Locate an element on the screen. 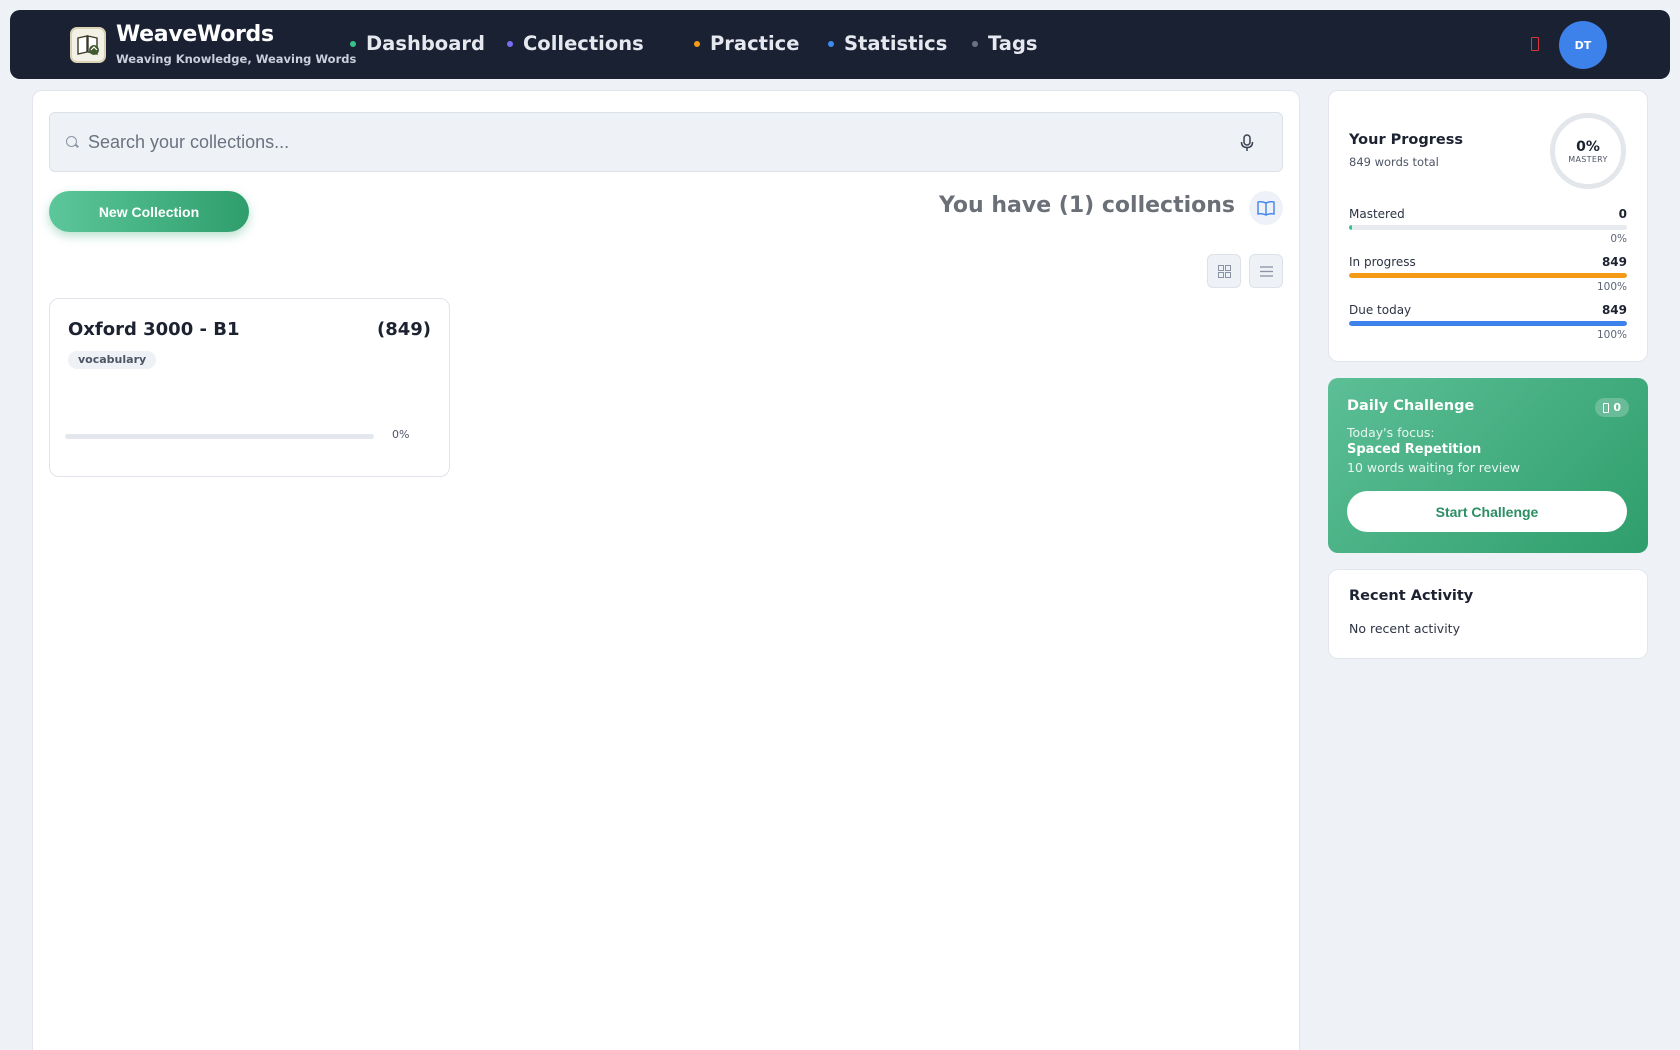 This screenshot has height=1050, width=1680. stat-mastered-bar is located at coordinates (1488, 227).